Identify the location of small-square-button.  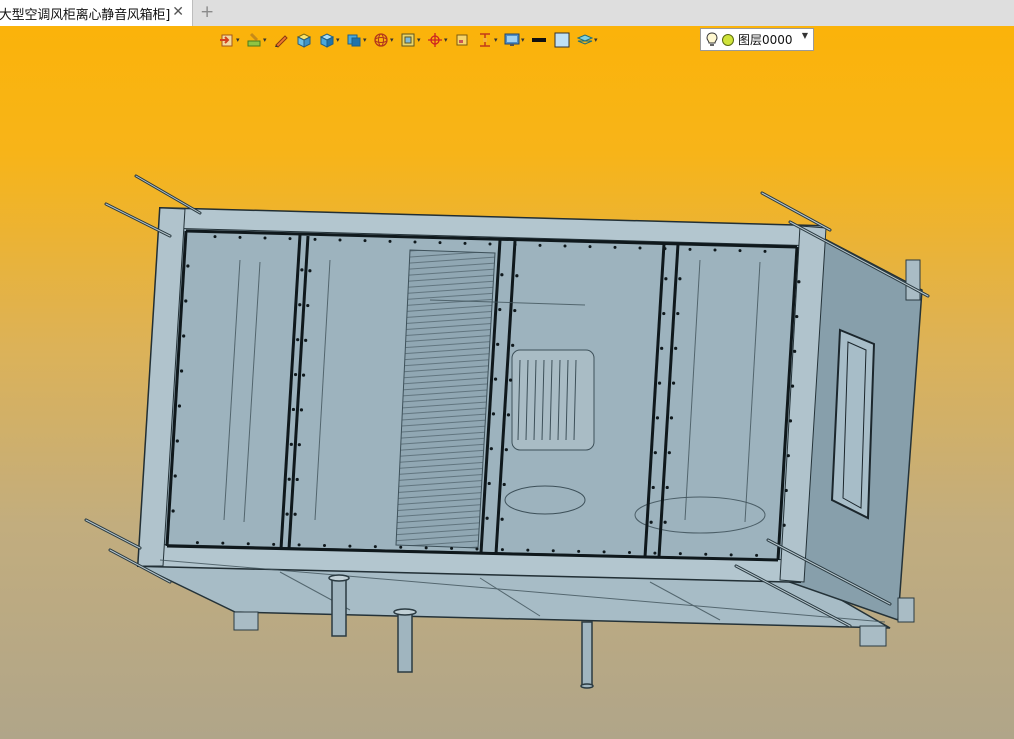
(462, 40).